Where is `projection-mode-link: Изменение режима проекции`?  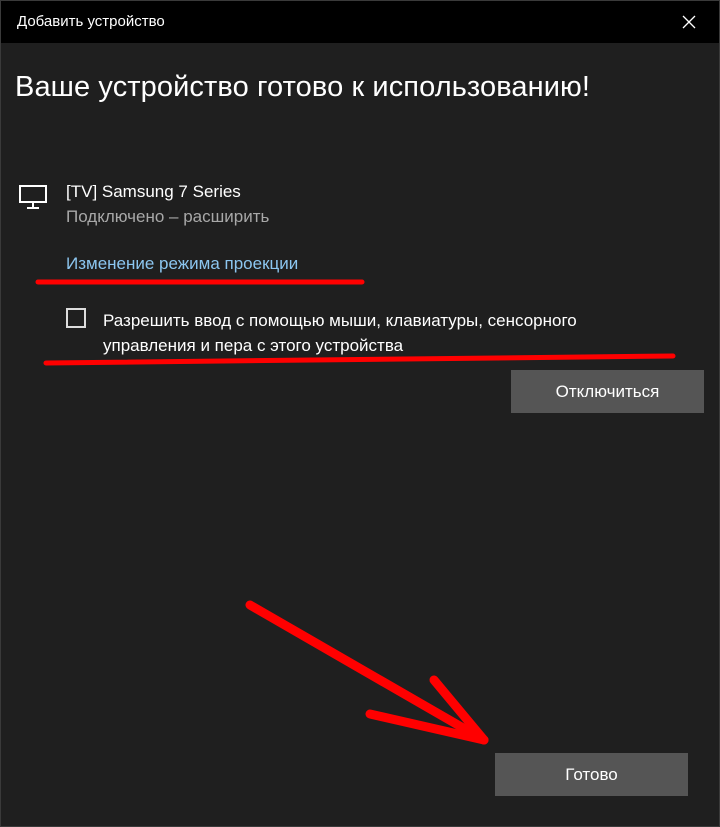
projection-mode-link: Изменение режима проекции is located at coordinates (182, 264).